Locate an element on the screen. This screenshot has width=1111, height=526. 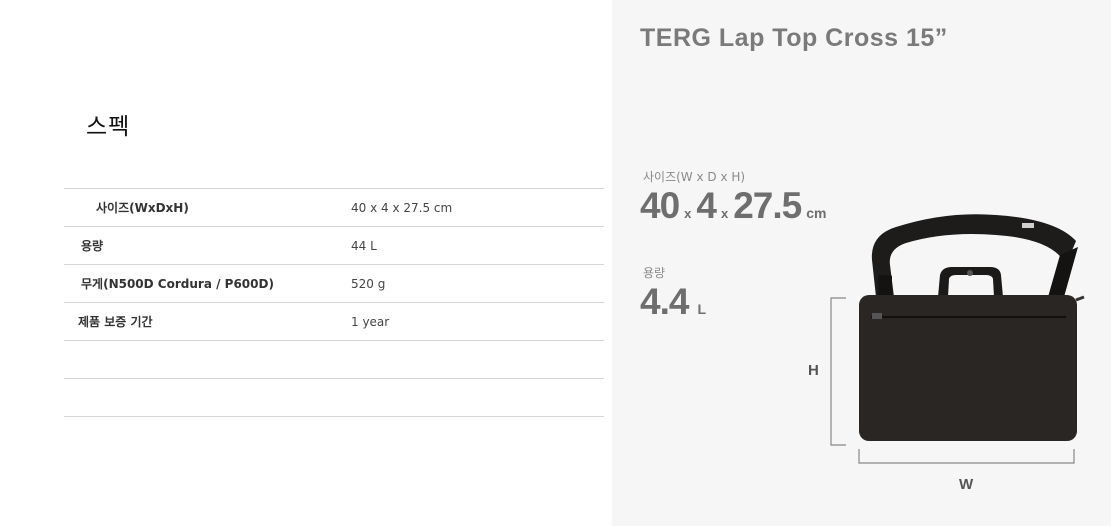
spec-value-size: 40 x 4 x 27.5 cm is located at coordinates (477, 207).